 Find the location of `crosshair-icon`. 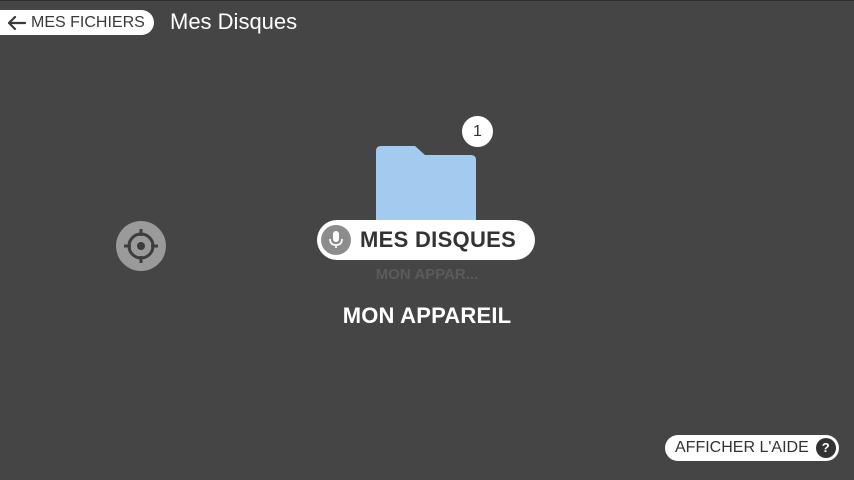

crosshair-icon is located at coordinates (141, 246).